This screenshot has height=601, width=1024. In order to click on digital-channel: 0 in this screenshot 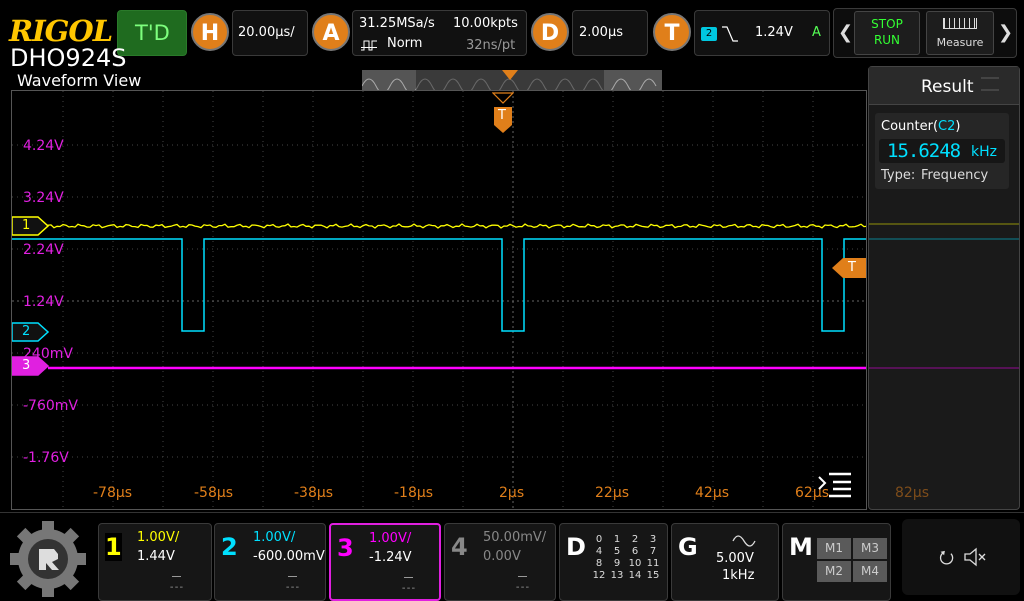, I will do `click(599, 539)`.